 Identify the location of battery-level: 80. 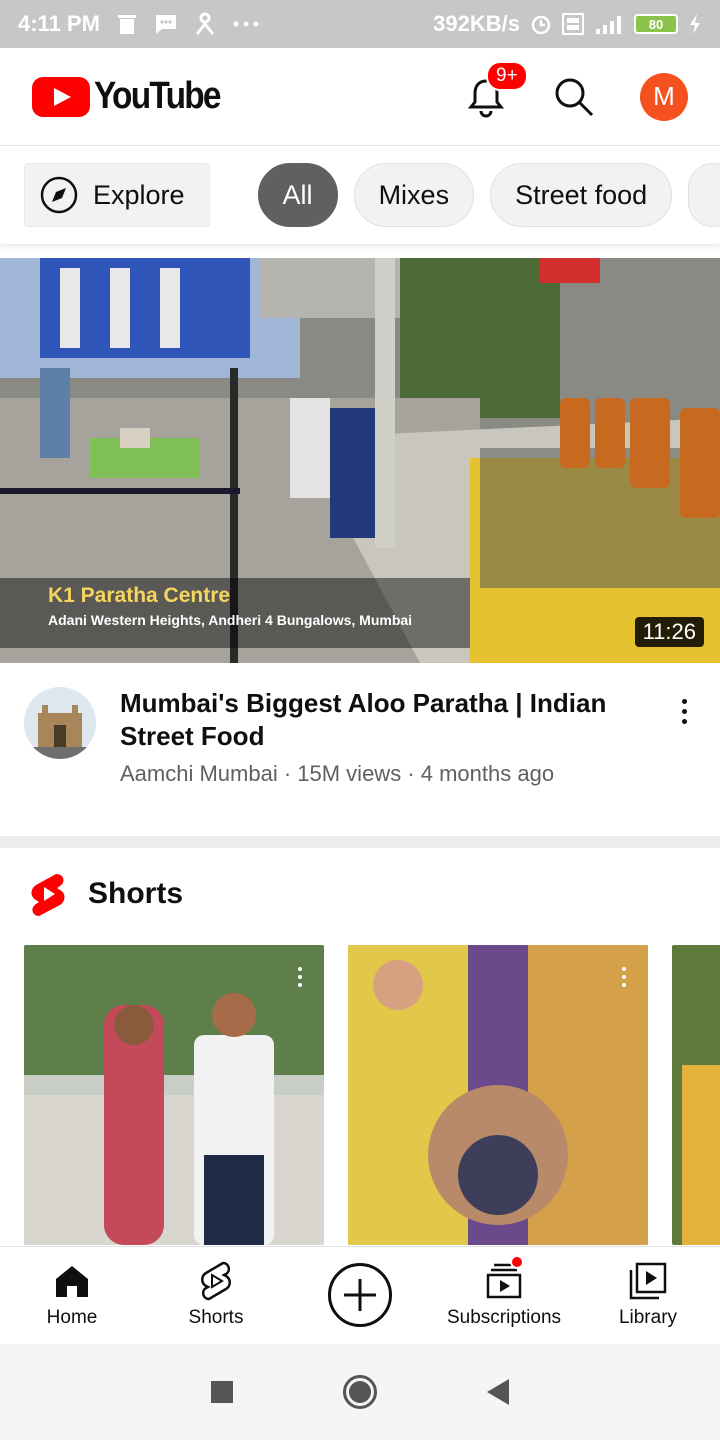
(656, 24).